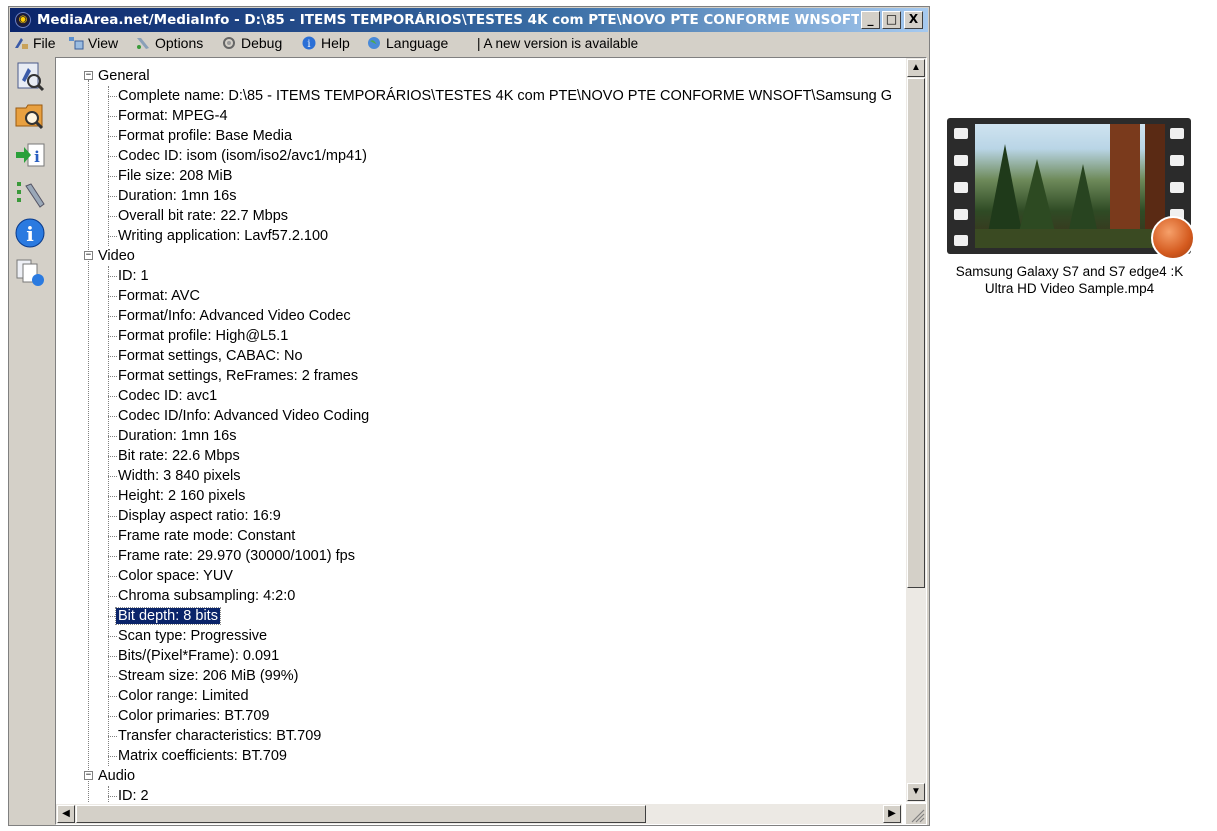 This screenshot has height=831, width=1217. I want to click on vertical-scrollbar: ▲ ▼, so click(916, 430).